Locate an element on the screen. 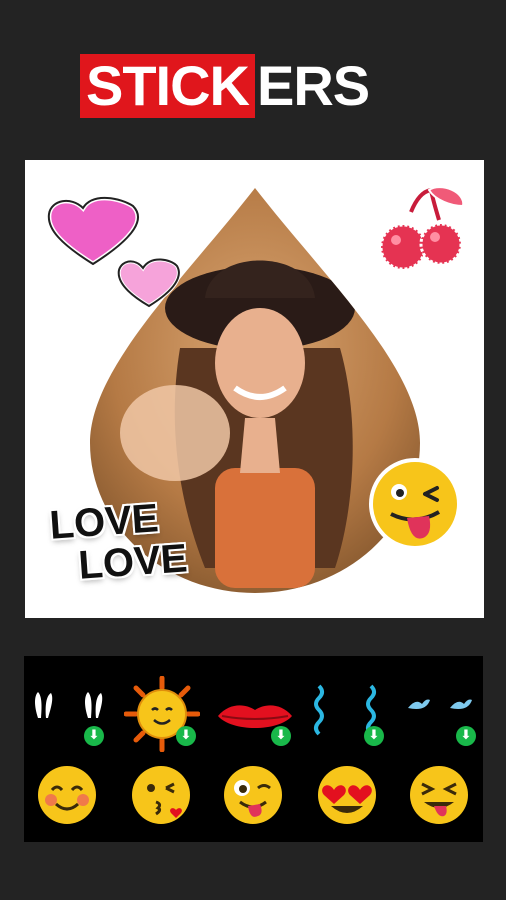 Image resolution: width=506 pixels, height=900 pixels. cherries-sticker is located at coordinates (421, 229).